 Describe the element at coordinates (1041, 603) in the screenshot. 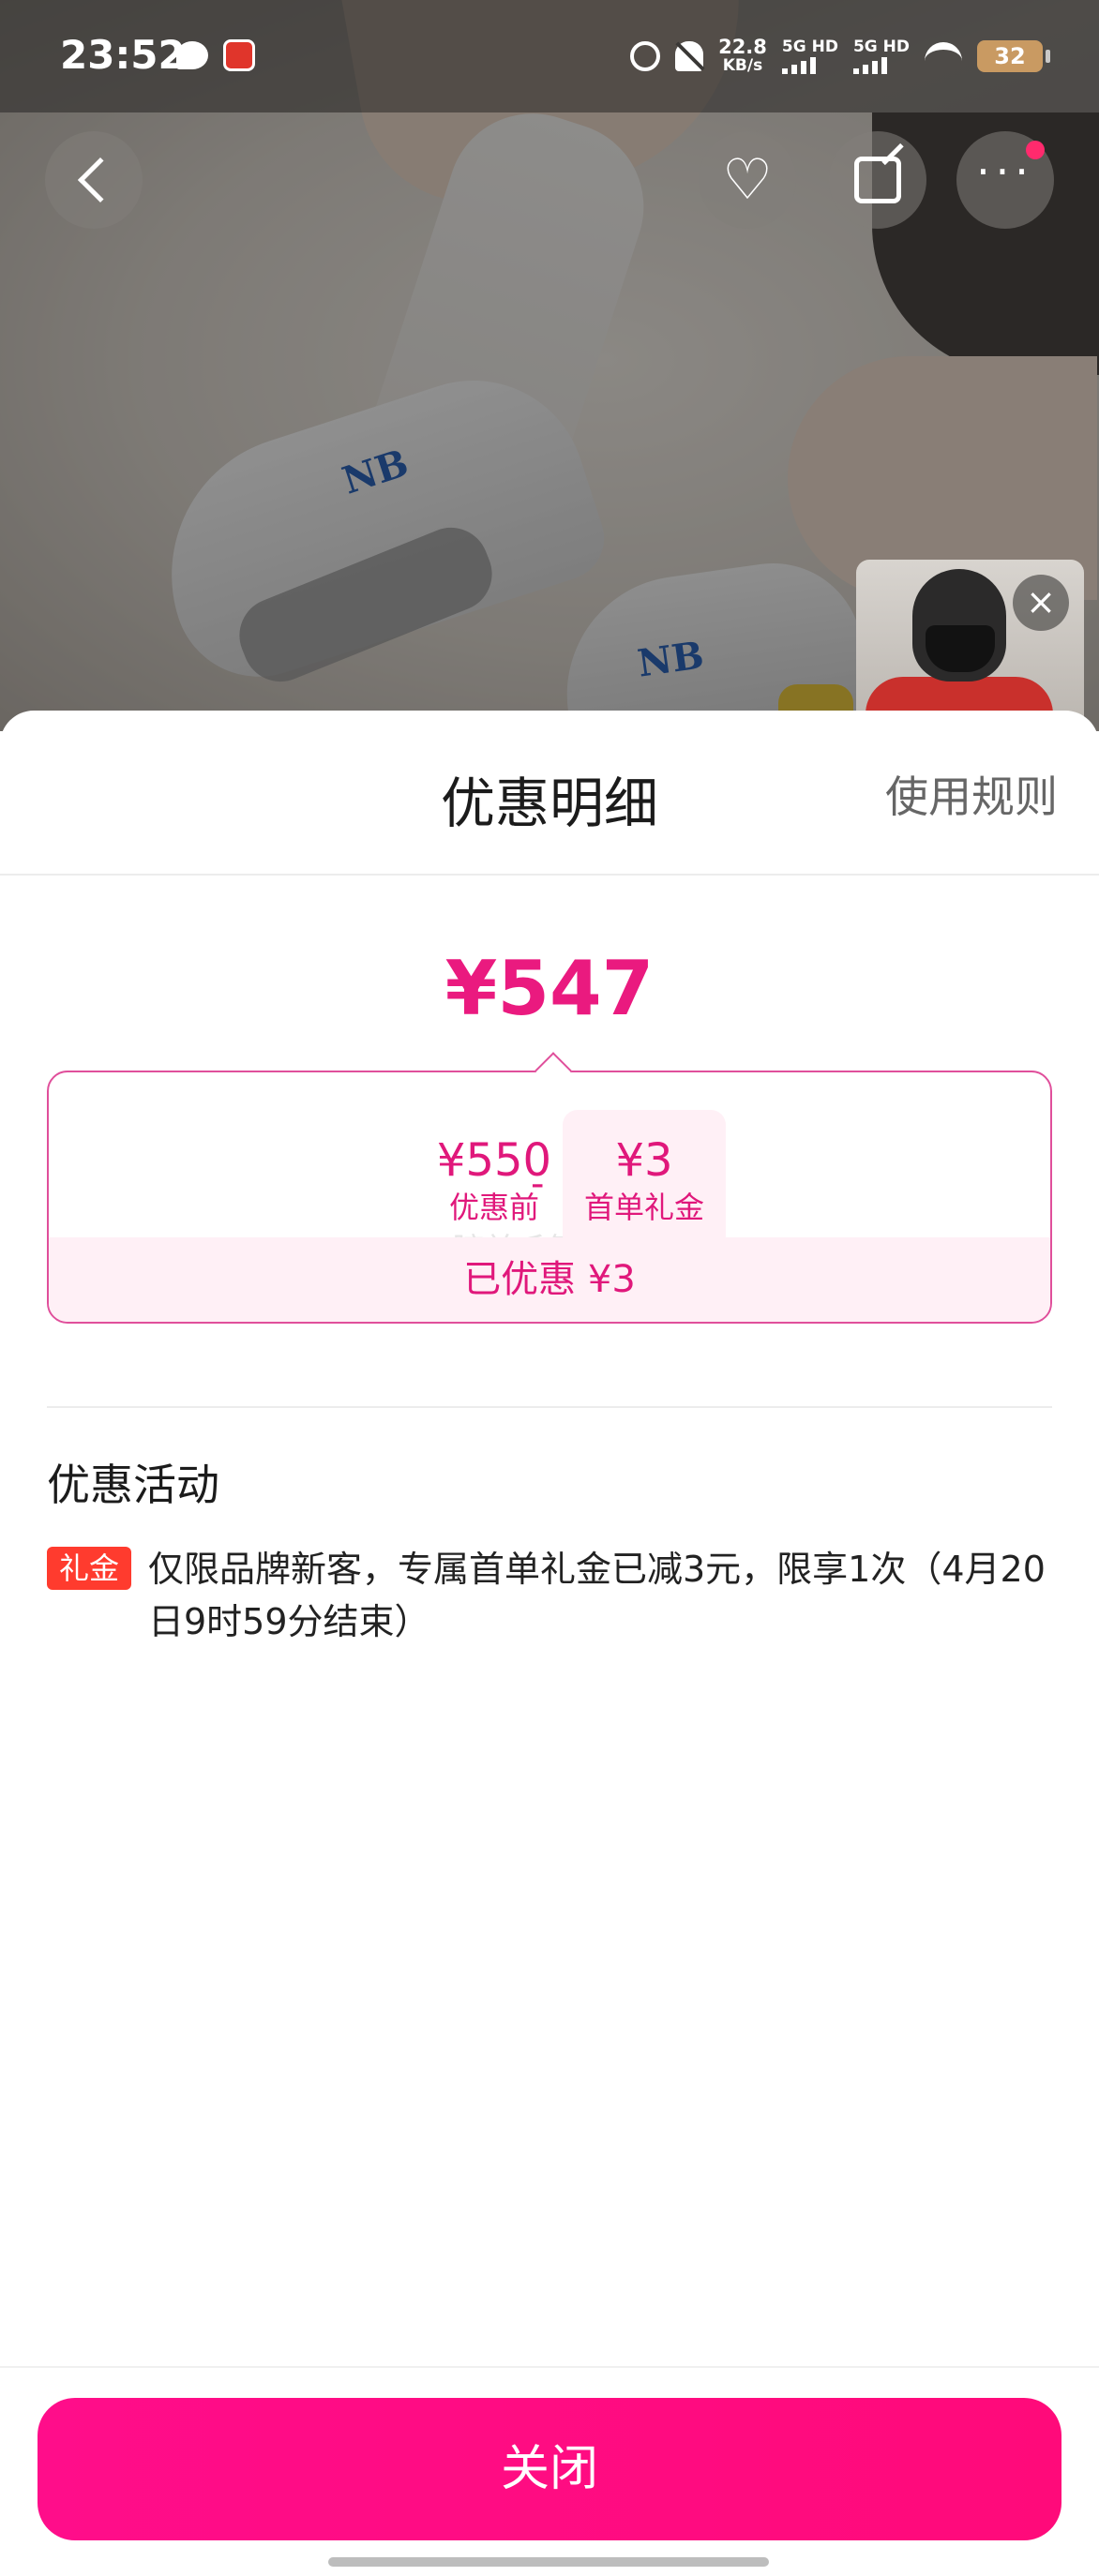

I see `close-icon: ×` at that location.